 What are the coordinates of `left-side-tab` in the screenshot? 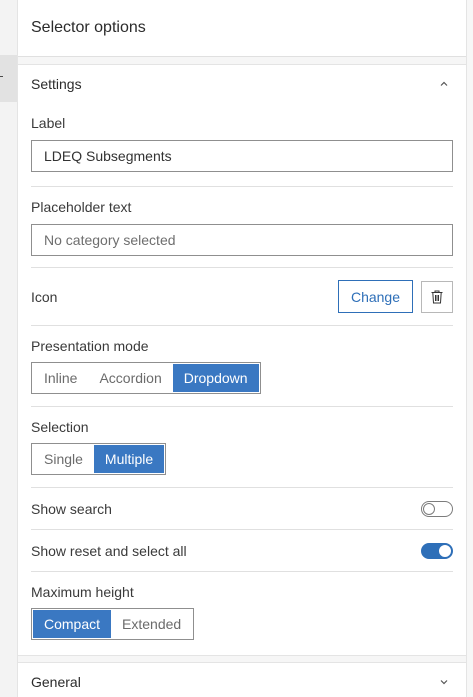 It's located at (8, 78).